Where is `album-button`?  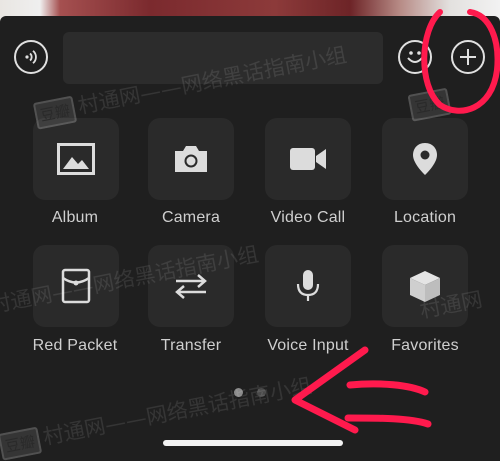 album-button is located at coordinates (76, 159).